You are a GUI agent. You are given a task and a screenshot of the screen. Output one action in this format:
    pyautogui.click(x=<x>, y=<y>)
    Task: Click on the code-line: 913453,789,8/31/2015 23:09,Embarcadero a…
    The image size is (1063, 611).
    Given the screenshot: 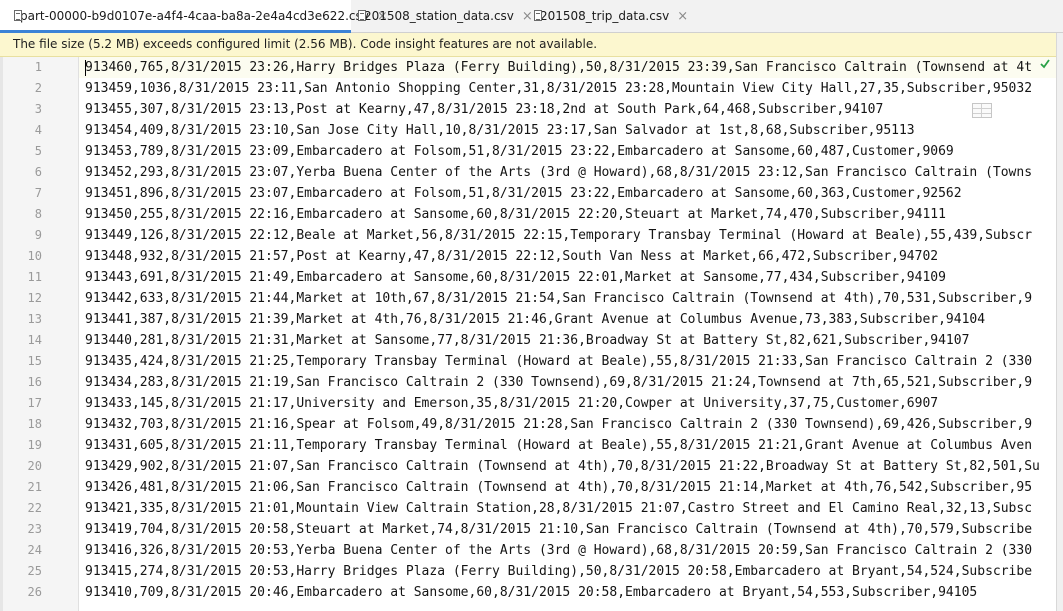 What is the action you would take?
    pyautogui.click(x=519, y=151)
    